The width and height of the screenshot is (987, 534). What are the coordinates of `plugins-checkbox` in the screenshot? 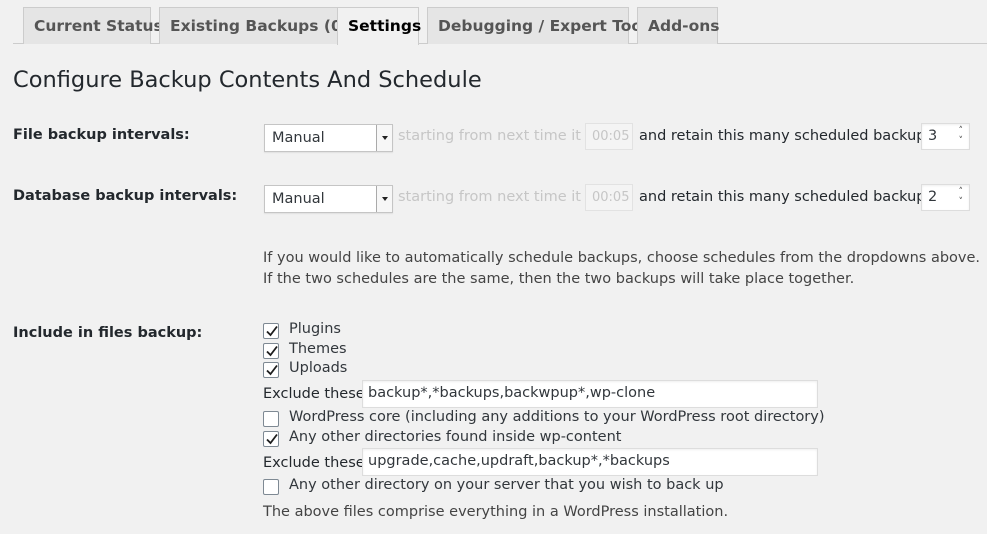 It's located at (271, 331).